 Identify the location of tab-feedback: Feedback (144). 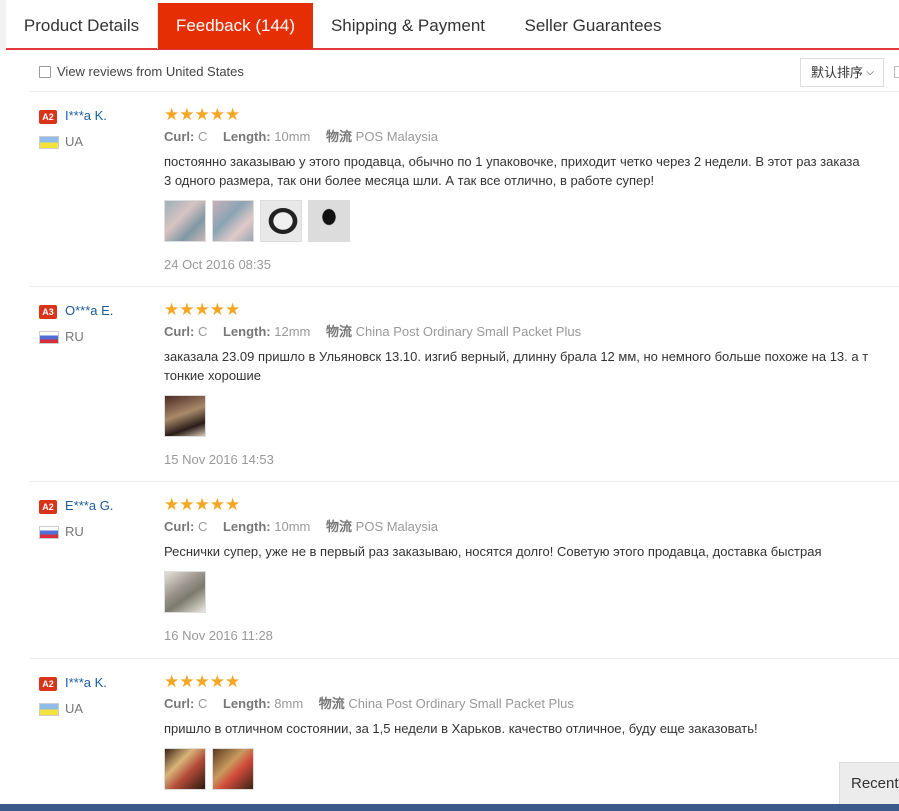
(235, 26).